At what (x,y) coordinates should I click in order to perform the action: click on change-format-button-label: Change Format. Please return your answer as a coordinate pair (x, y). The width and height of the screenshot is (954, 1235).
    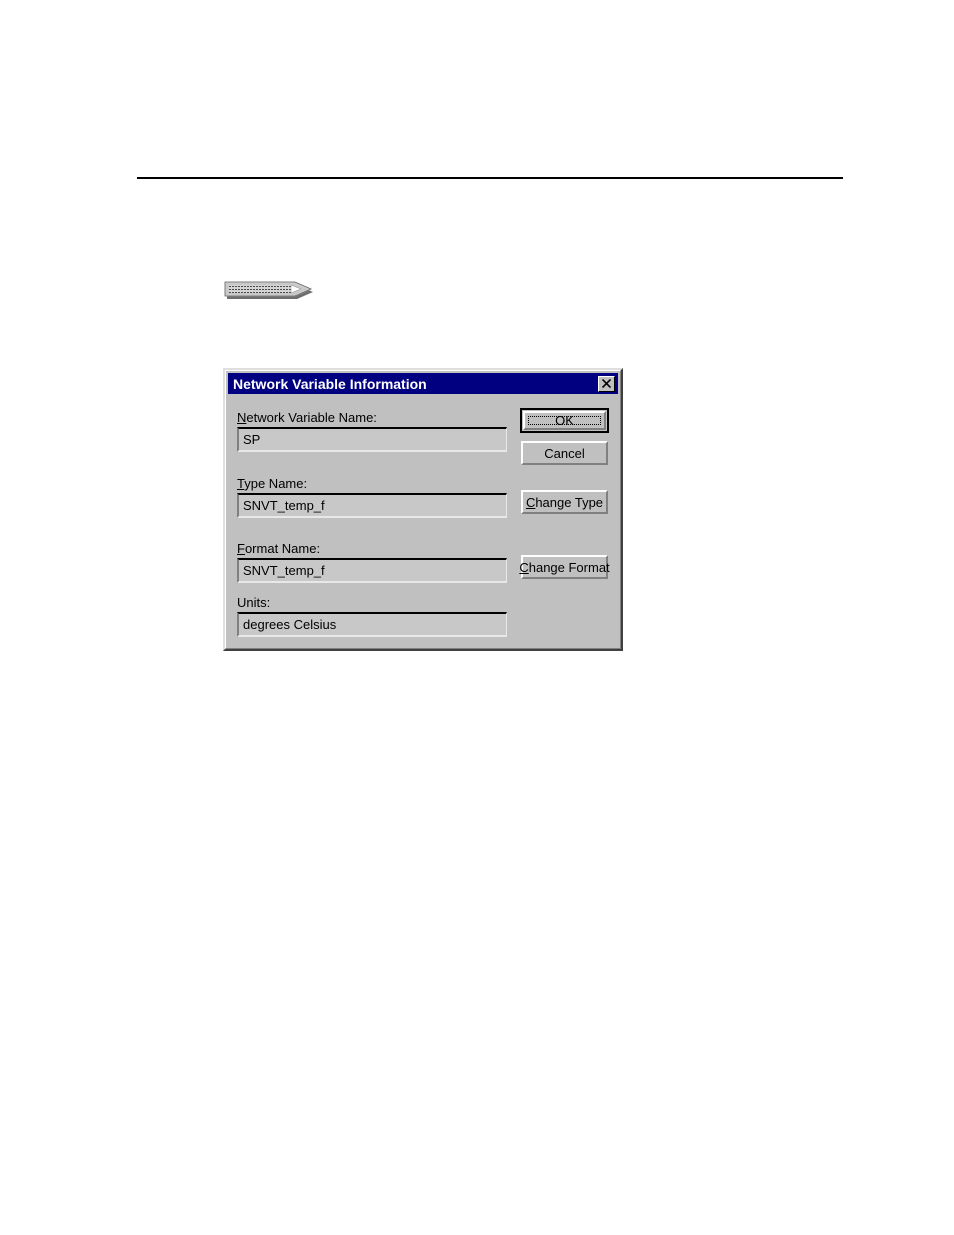
    Looking at the image, I should click on (564, 567).